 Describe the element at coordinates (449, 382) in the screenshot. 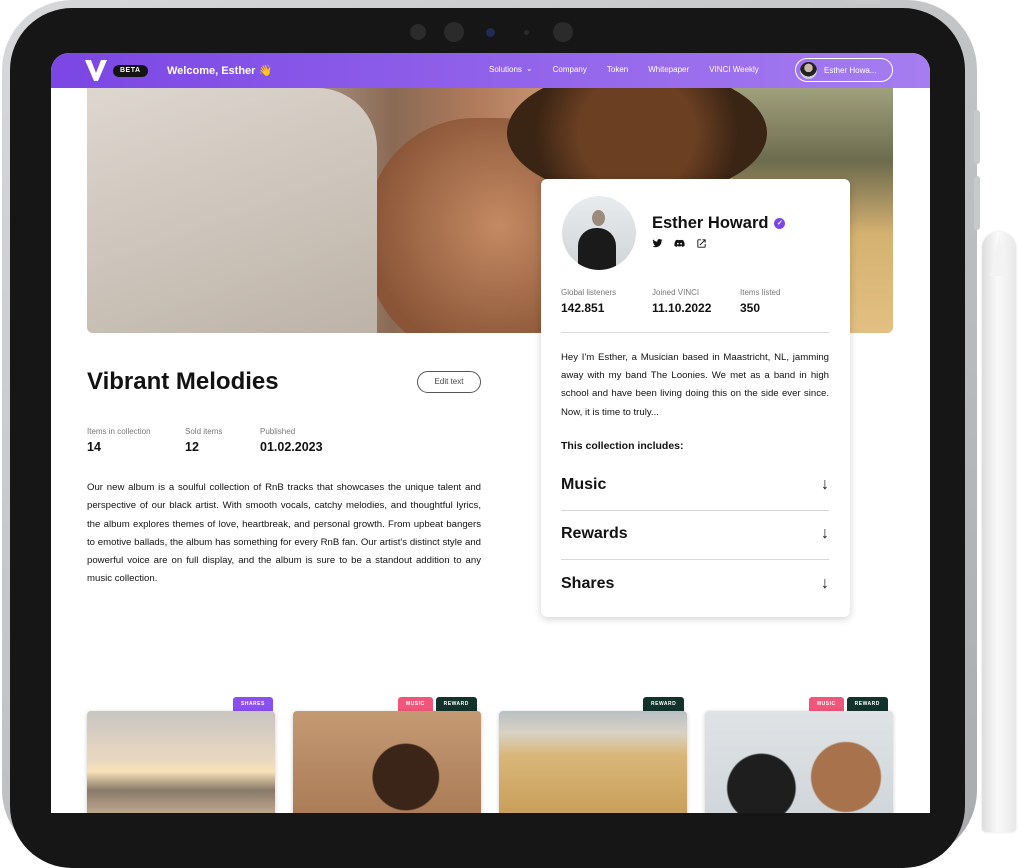

I see `edit-text-button: Edit text` at that location.